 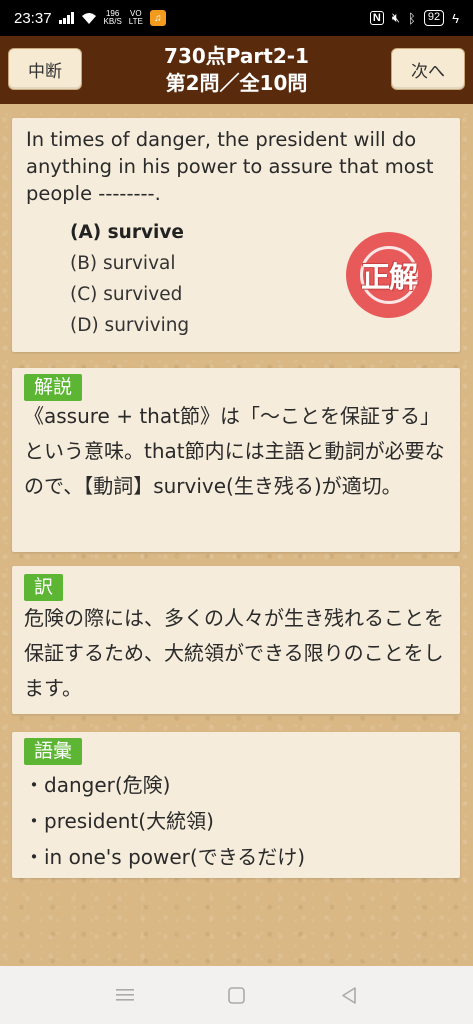 I want to click on page-title: 730点Part2-1 第2問／全10問, so click(x=236, y=70).